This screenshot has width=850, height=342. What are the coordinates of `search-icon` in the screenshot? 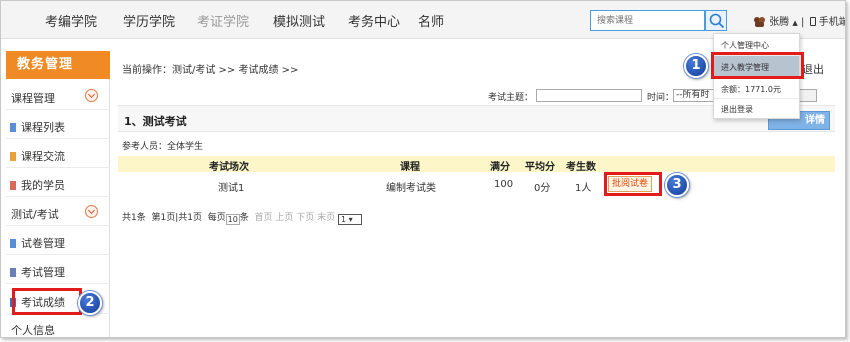 It's located at (717, 21).